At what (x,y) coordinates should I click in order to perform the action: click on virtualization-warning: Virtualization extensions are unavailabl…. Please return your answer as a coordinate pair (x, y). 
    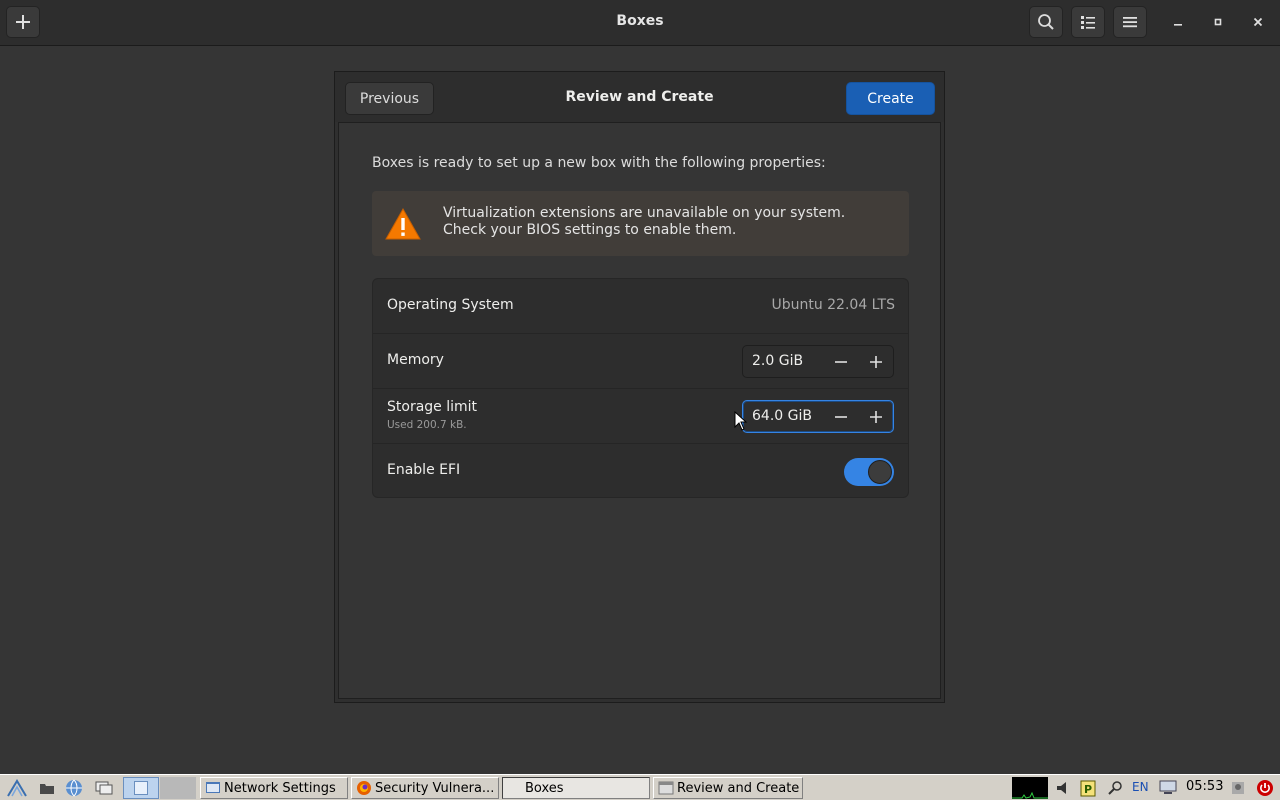
    Looking at the image, I should click on (640, 223).